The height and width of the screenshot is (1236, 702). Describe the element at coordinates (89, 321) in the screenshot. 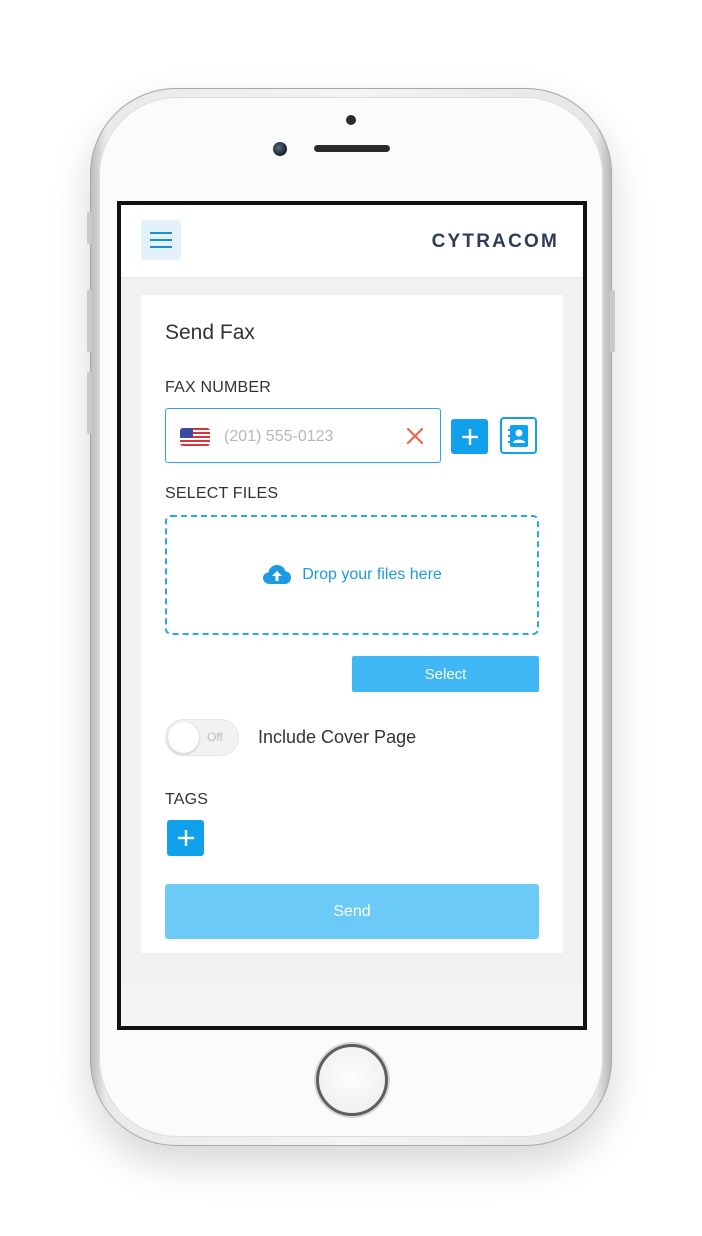

I see `phone-volume-up` at that location.